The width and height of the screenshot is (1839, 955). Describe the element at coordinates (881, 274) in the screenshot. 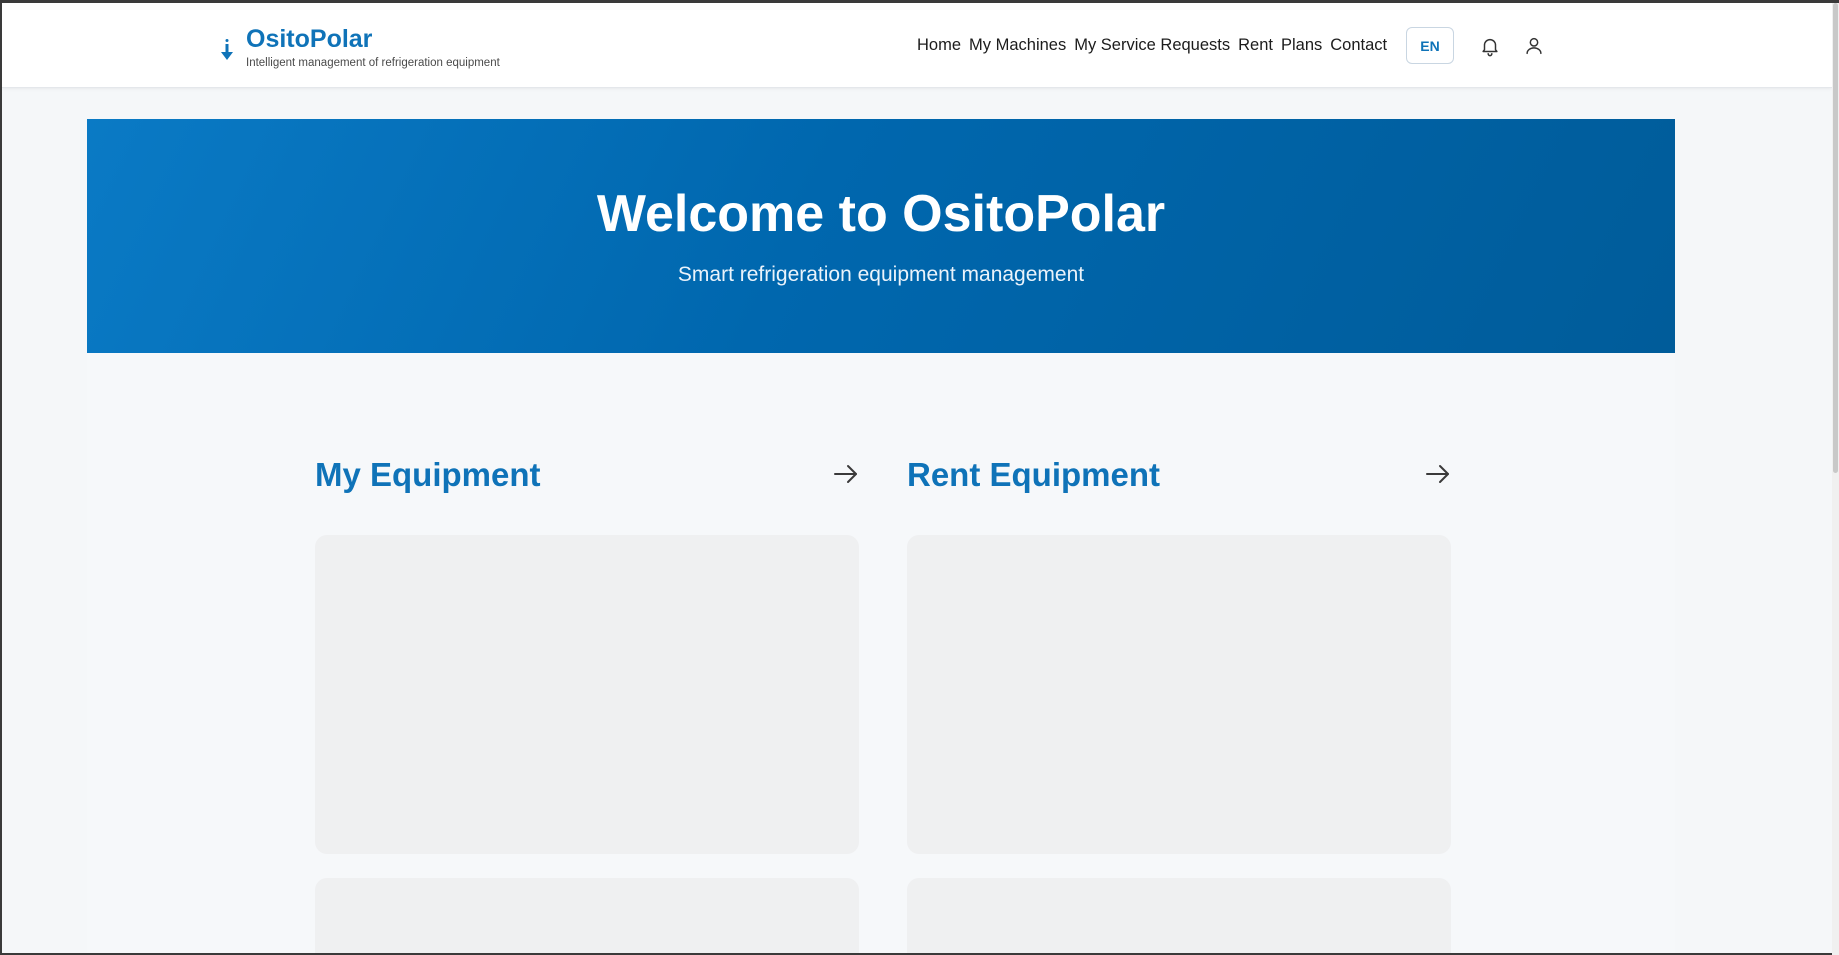

I see `hero-subtitle: Smart refrigeration equipment management` at that location.